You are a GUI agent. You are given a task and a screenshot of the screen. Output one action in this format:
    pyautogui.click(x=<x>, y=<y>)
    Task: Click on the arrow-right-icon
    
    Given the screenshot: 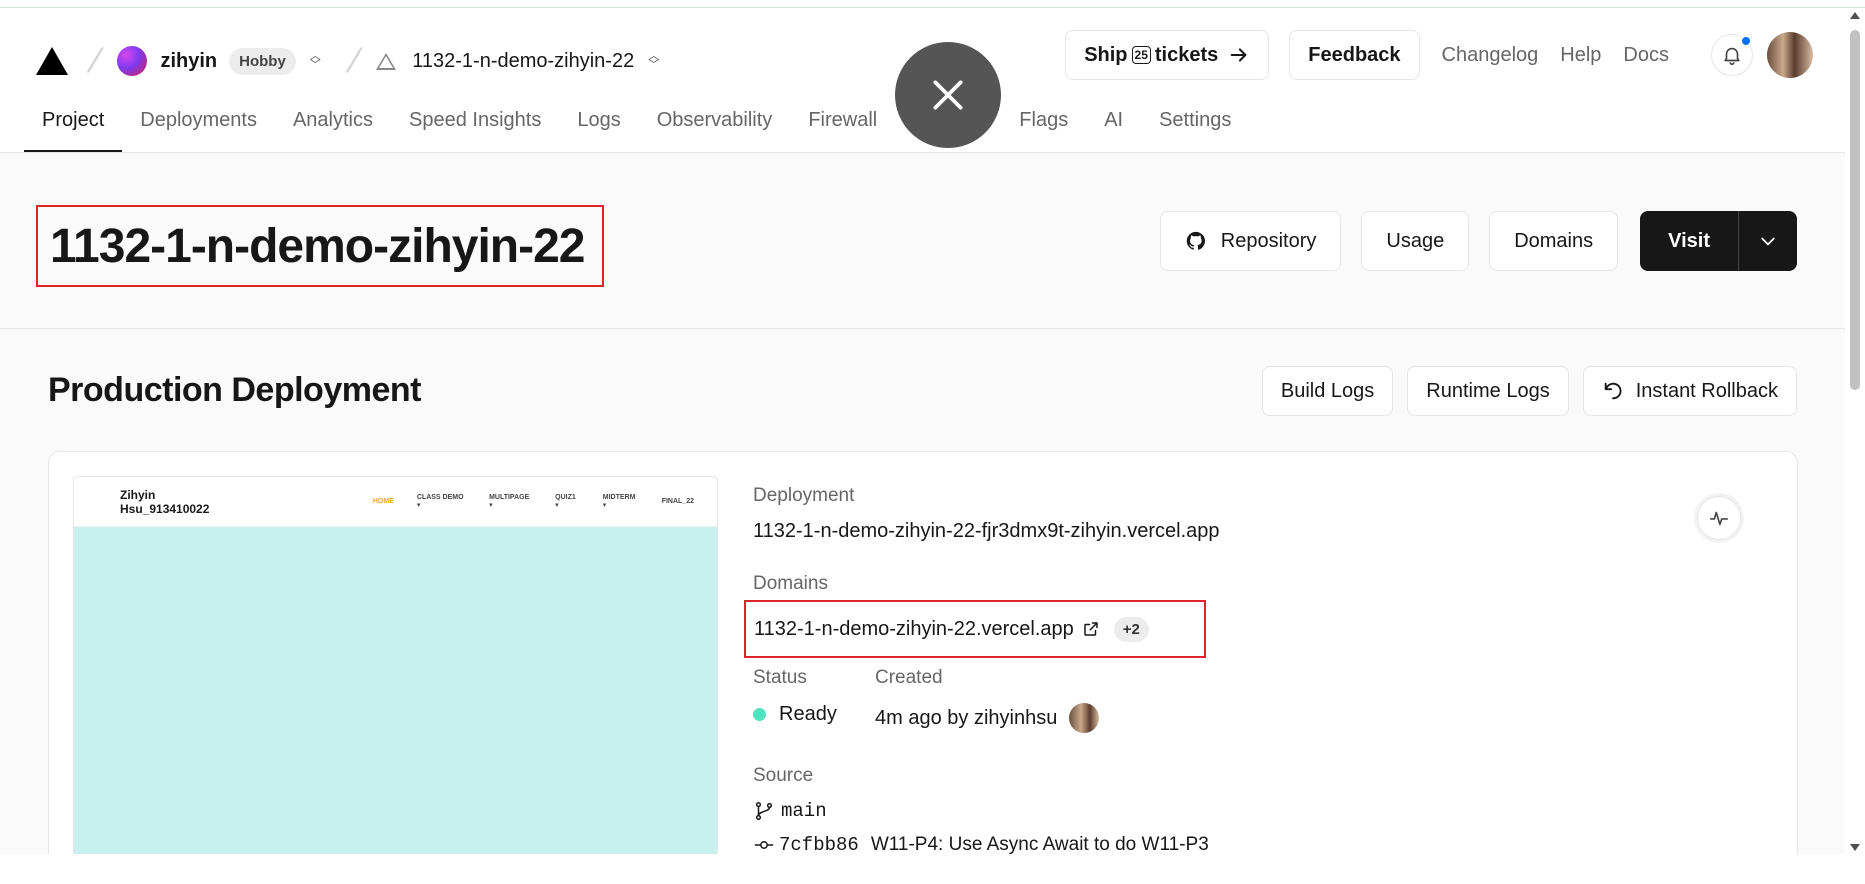 What is the action you would take?
    pyautogui.click(x=1238, y=55)
    